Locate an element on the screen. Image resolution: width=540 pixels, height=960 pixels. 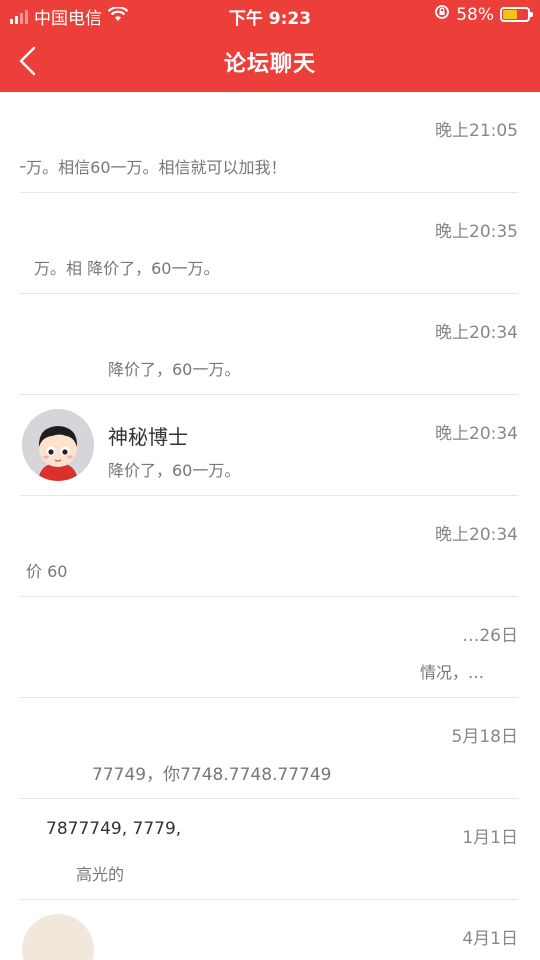
chat-time: 5月18日 is located at coordinates (484, 737).